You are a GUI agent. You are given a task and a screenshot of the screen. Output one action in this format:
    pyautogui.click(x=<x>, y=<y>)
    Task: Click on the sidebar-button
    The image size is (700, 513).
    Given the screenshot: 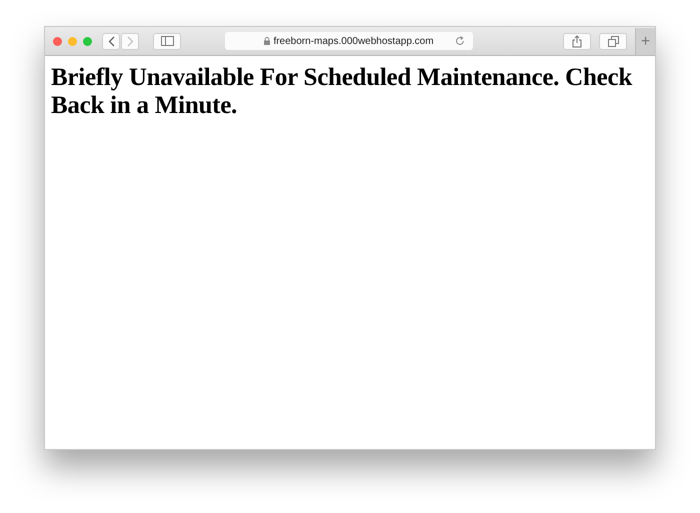 What is the action you would take?
    pyautogui.click(x=167, y=41)
    